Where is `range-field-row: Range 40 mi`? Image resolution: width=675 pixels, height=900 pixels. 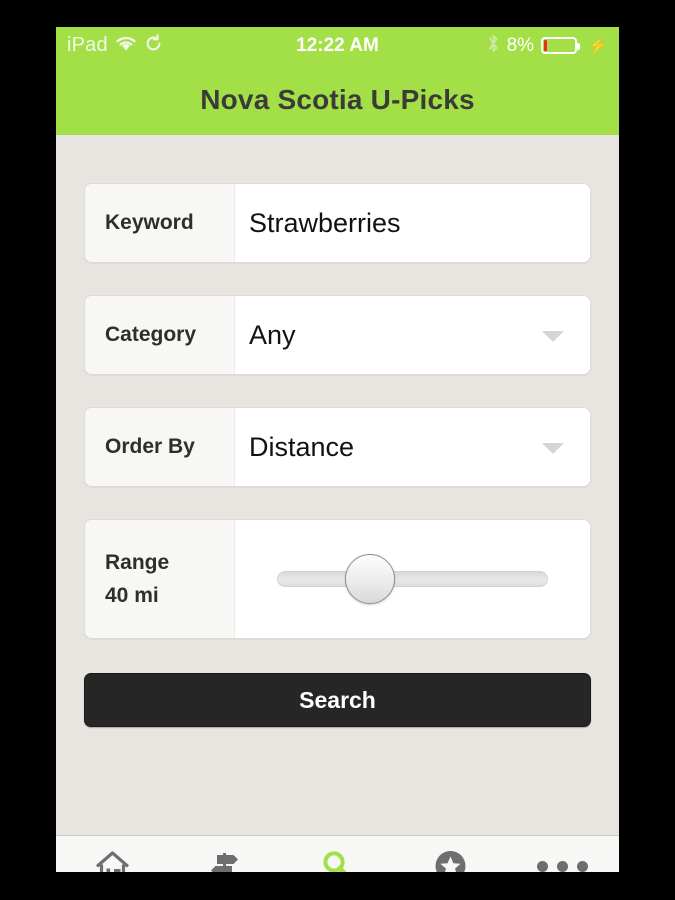
range-field-row: Range 40 mi is located at coordinates (337, 579).